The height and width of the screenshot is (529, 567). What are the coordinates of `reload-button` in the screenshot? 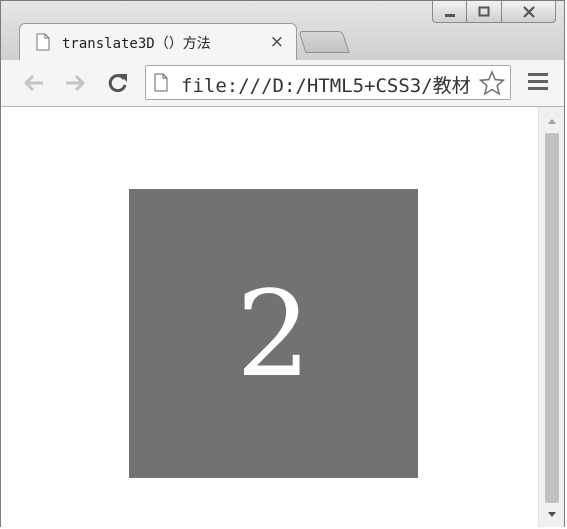 It's located at (118, 83).